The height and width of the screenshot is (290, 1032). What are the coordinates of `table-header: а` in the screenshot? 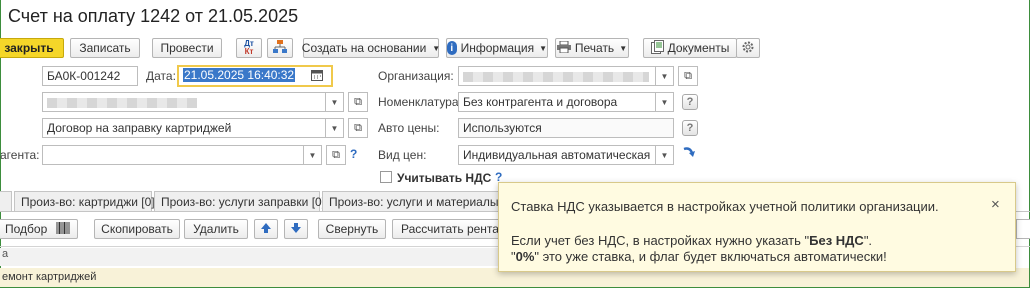 It's located at (249, 257).